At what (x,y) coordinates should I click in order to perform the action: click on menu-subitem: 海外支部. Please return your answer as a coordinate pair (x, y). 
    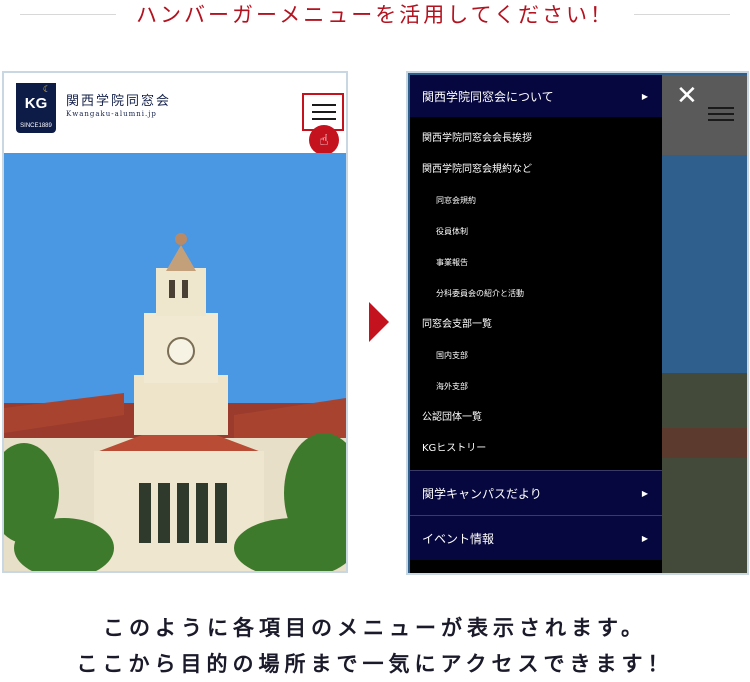
    Looking at the image, I should click on (536, 386).